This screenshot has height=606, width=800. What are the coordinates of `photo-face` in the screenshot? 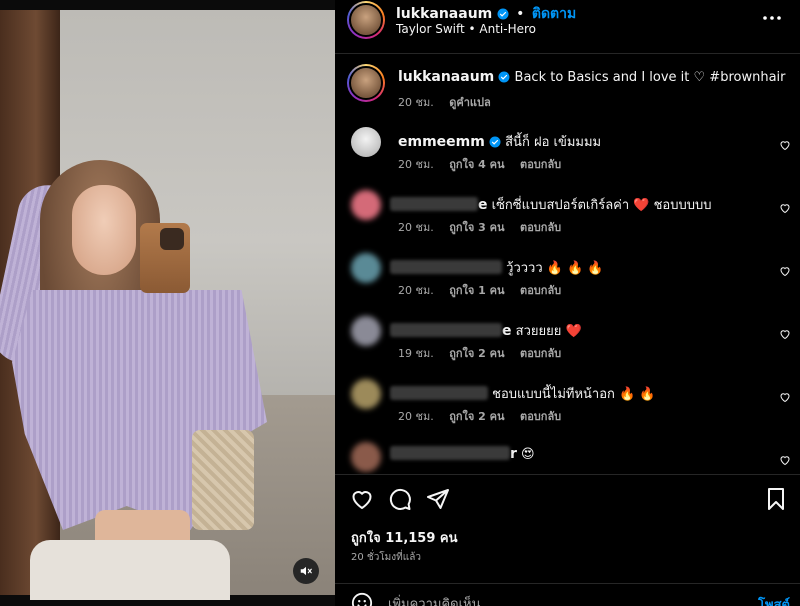 It's located at (104, 230).